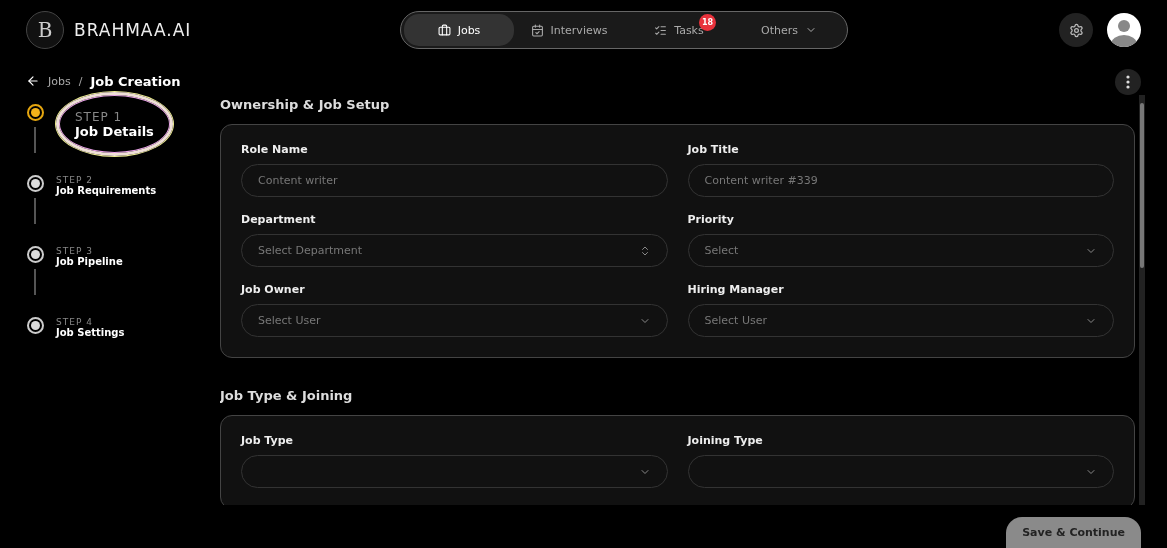 This screenshot has height=548, width=1167. What do you see at coordinates (725, 440) in the screenshot?
I see `field-label: Joining Type` at bounding box center [725, 440].